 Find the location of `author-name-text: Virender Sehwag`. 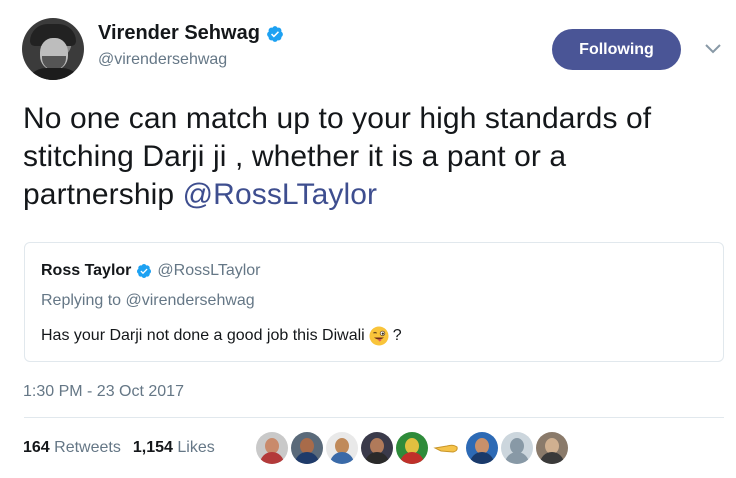

author-name-text: Virender Sehwag is located at coordinates (179, 33).